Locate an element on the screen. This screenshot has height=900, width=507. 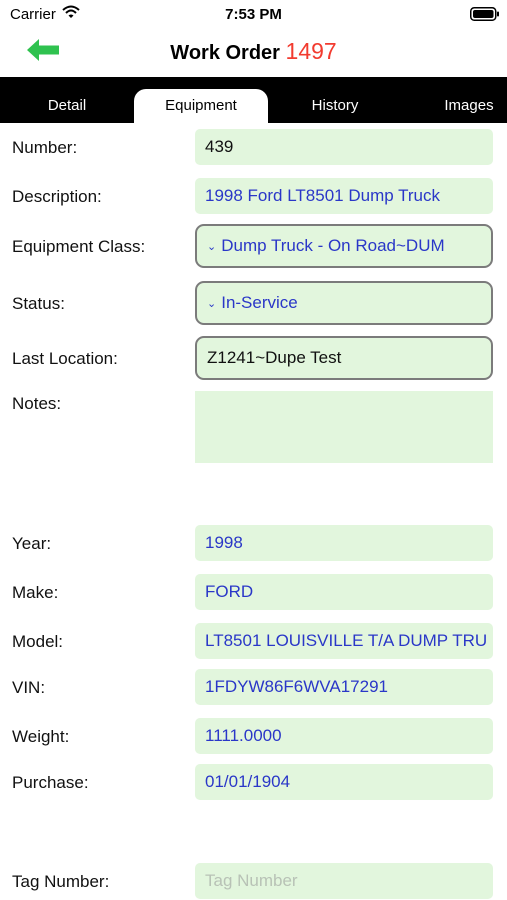
number-label: Number: is located at coordinates (45, 147).